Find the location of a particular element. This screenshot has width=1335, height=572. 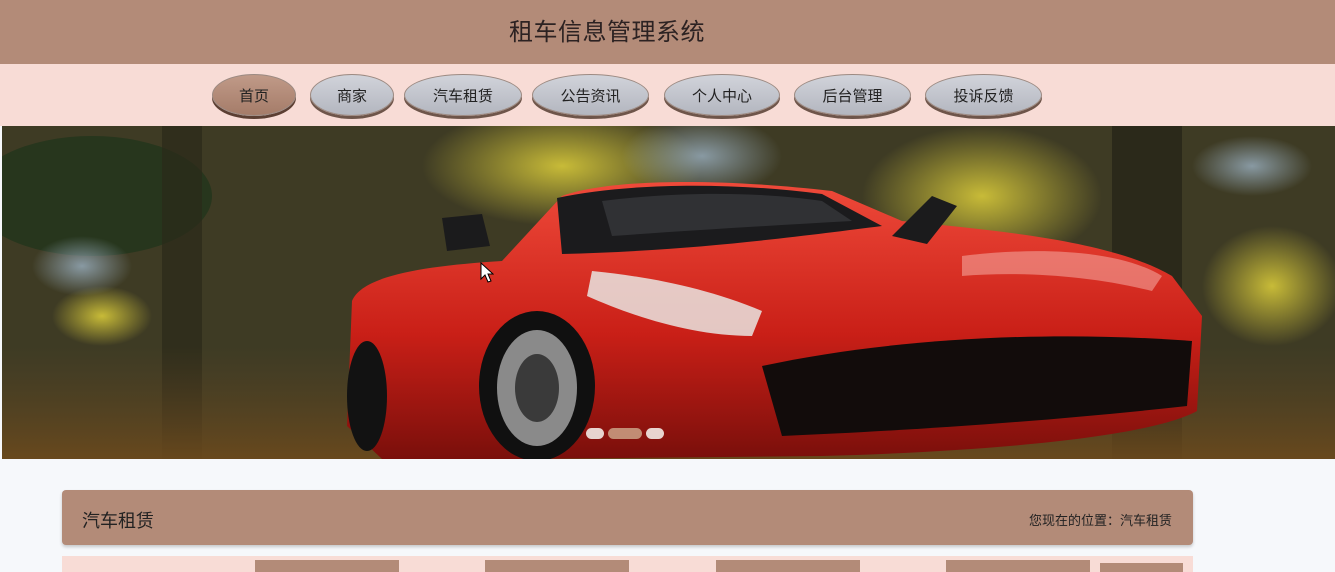

nav-item-merchants: 商家 is located at coordinates (352, 95).